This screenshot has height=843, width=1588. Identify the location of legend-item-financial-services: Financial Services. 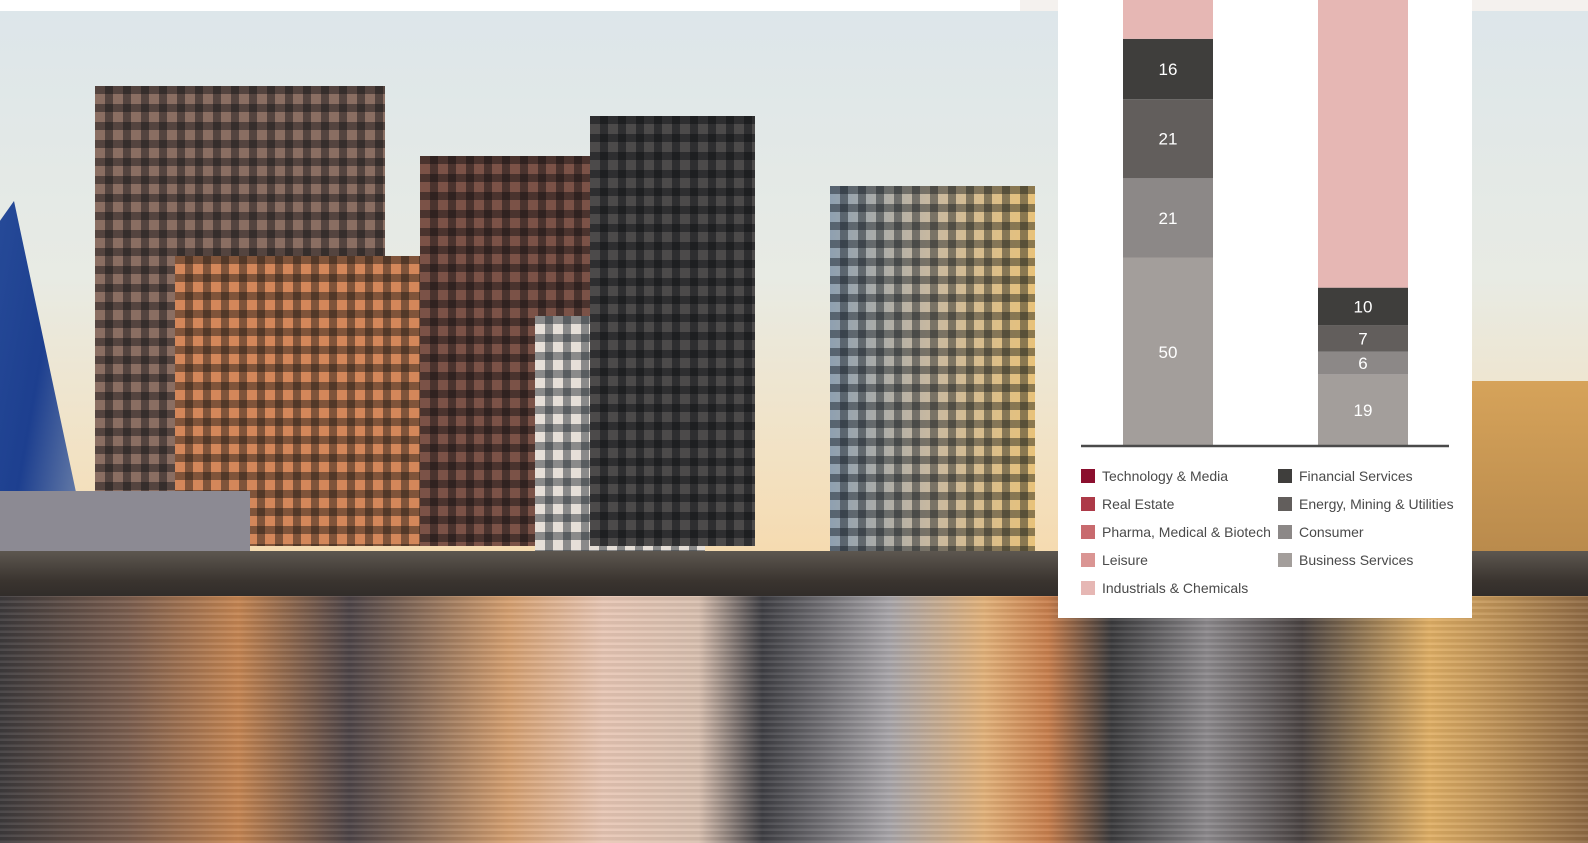
(1368, 476).